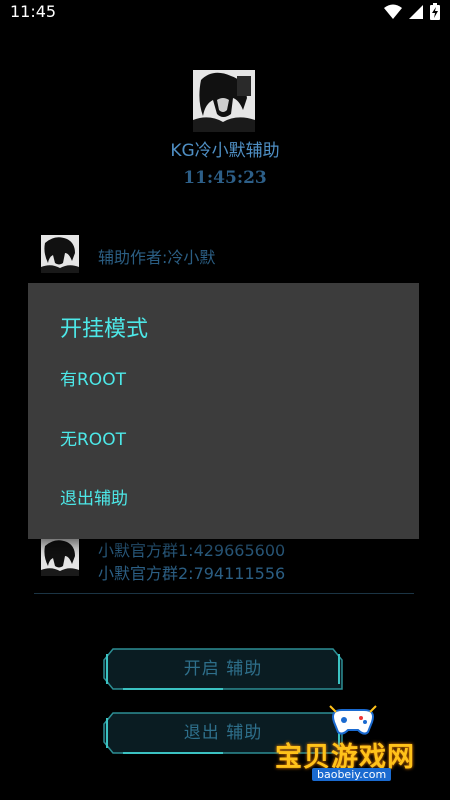  I want to click on status-icons, so click(412, 11).